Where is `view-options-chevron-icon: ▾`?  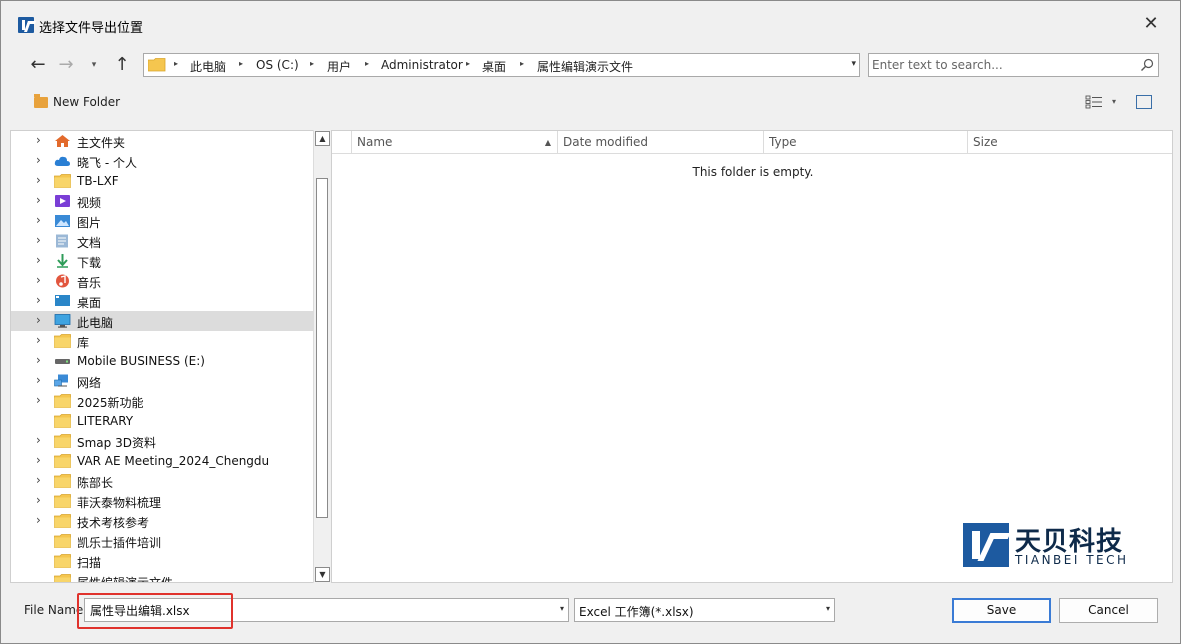 view-options-chevron-icon: ▾ is located at coordinates (1114, 101).